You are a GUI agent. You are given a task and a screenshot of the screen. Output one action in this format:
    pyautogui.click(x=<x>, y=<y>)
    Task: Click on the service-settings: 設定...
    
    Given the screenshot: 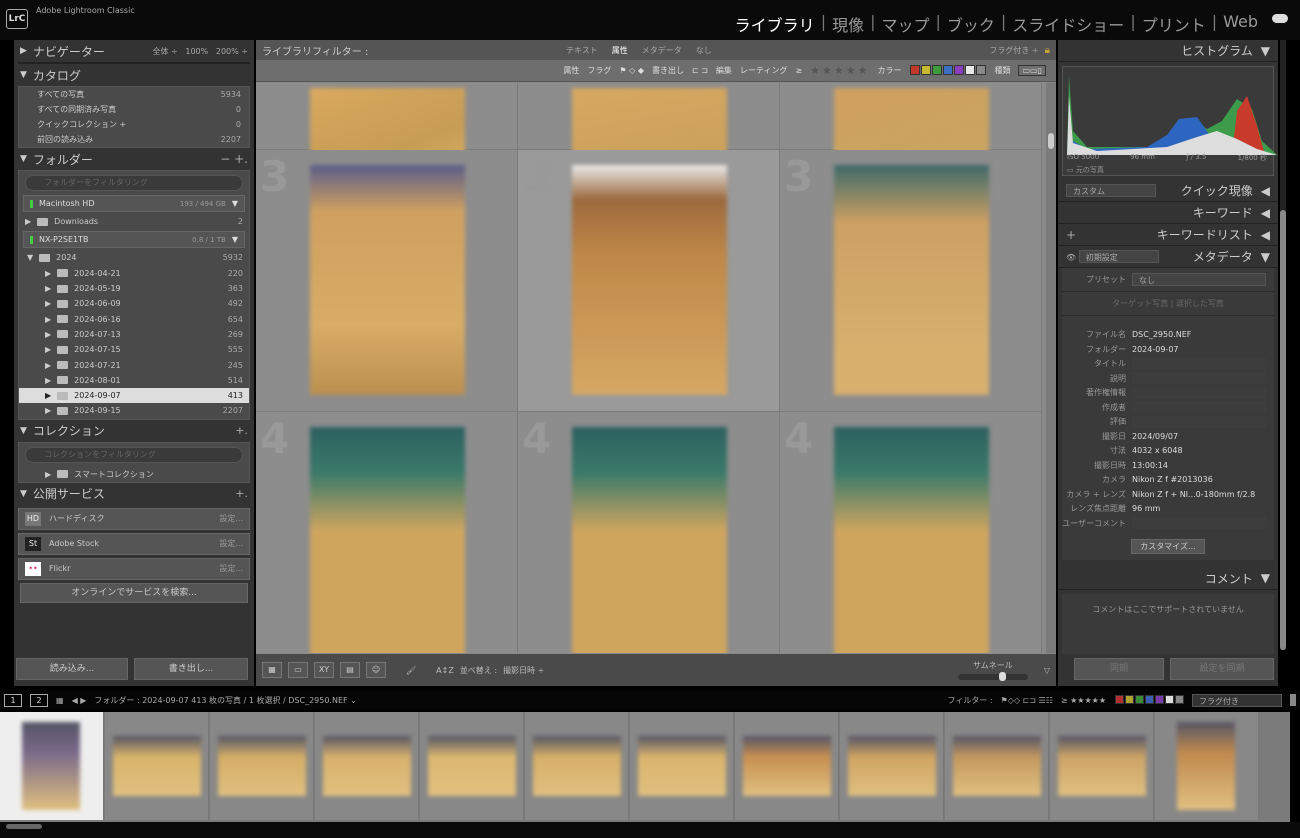 What is the action you would take?
    pyautogui.click(x=231, y=543)
    